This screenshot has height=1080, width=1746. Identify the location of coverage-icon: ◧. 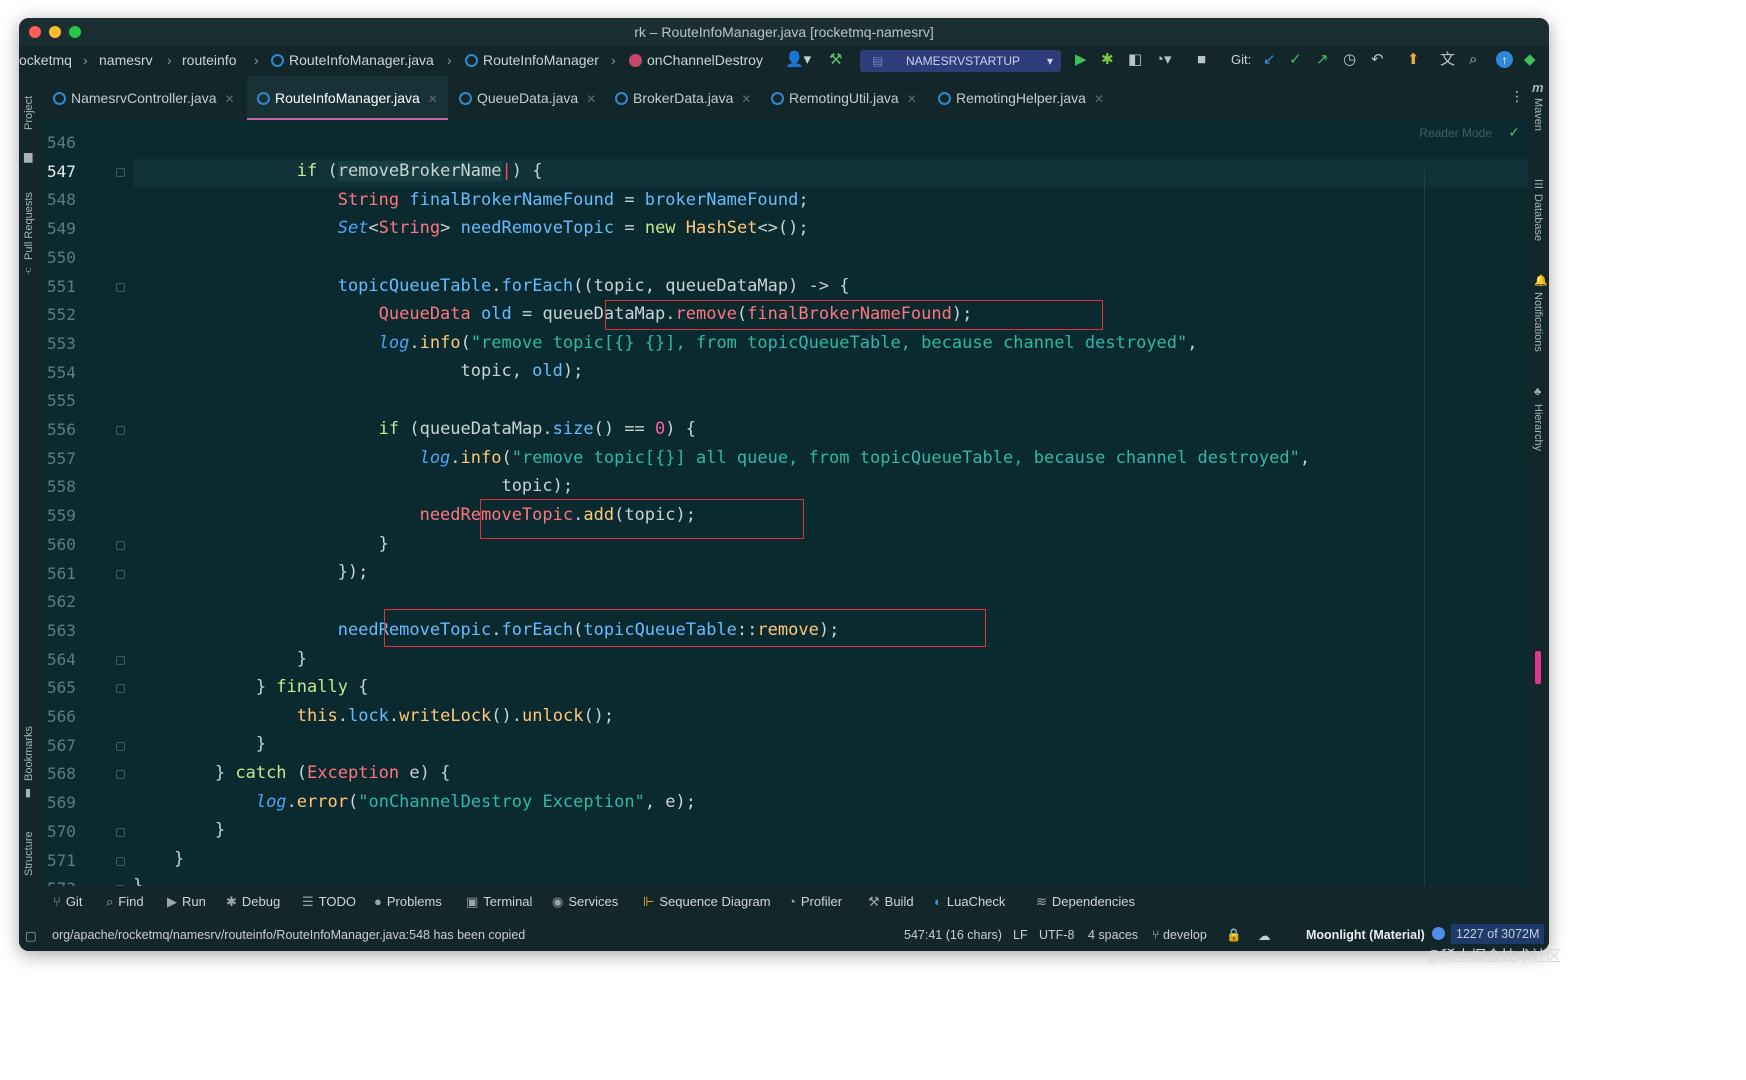
(1135, 60).